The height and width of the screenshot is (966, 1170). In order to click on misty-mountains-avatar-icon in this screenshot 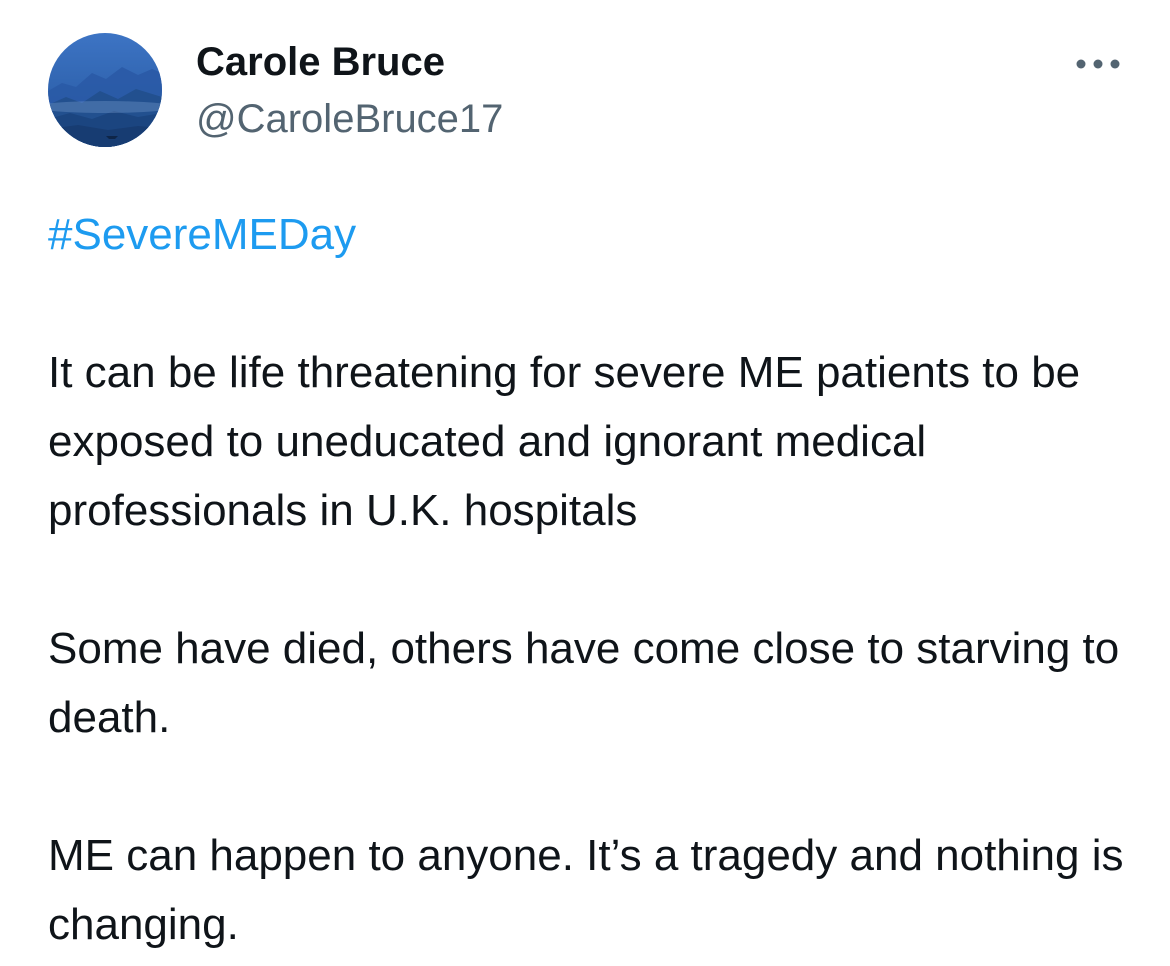, I will do `click(105, 90)`.